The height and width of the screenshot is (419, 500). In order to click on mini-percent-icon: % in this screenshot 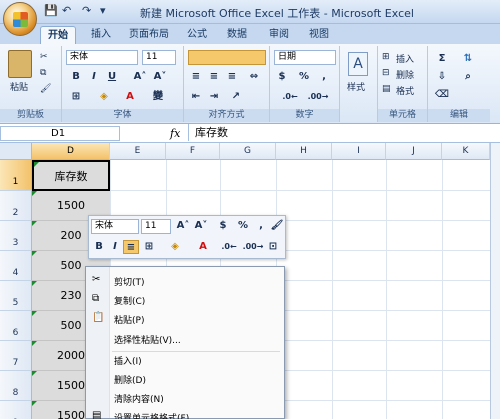, I will do `click(243, 226)`.